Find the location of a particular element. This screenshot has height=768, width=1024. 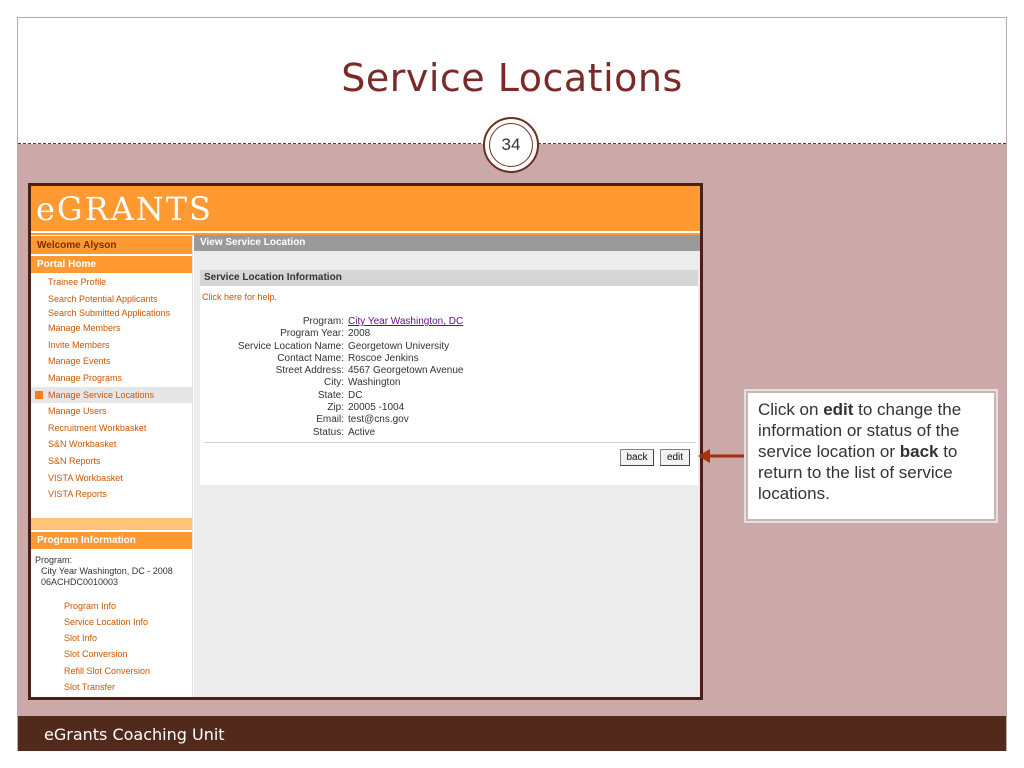

callout-edit-keyword: edit is located at coordinates (838, 409).